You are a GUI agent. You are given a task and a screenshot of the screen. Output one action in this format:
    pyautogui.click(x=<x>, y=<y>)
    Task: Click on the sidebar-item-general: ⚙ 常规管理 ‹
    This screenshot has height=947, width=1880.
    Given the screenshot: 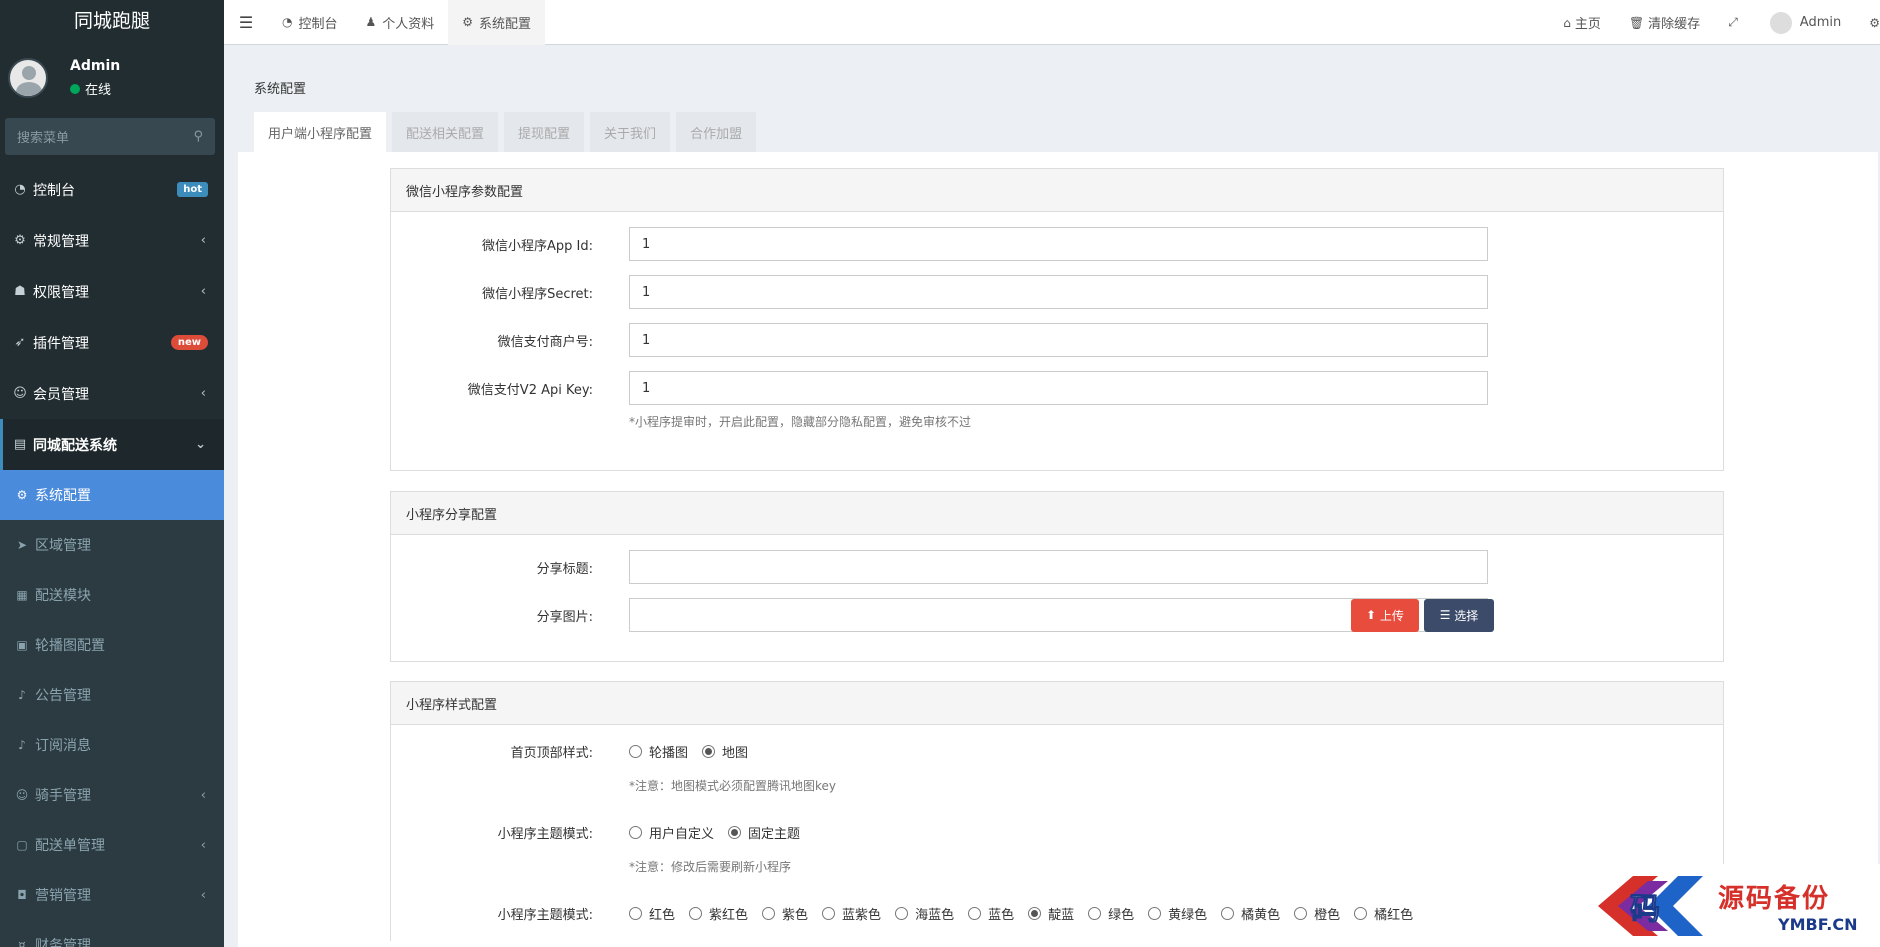 What is the action you would take?
    pyautogui.click(x=112, y=240)
    